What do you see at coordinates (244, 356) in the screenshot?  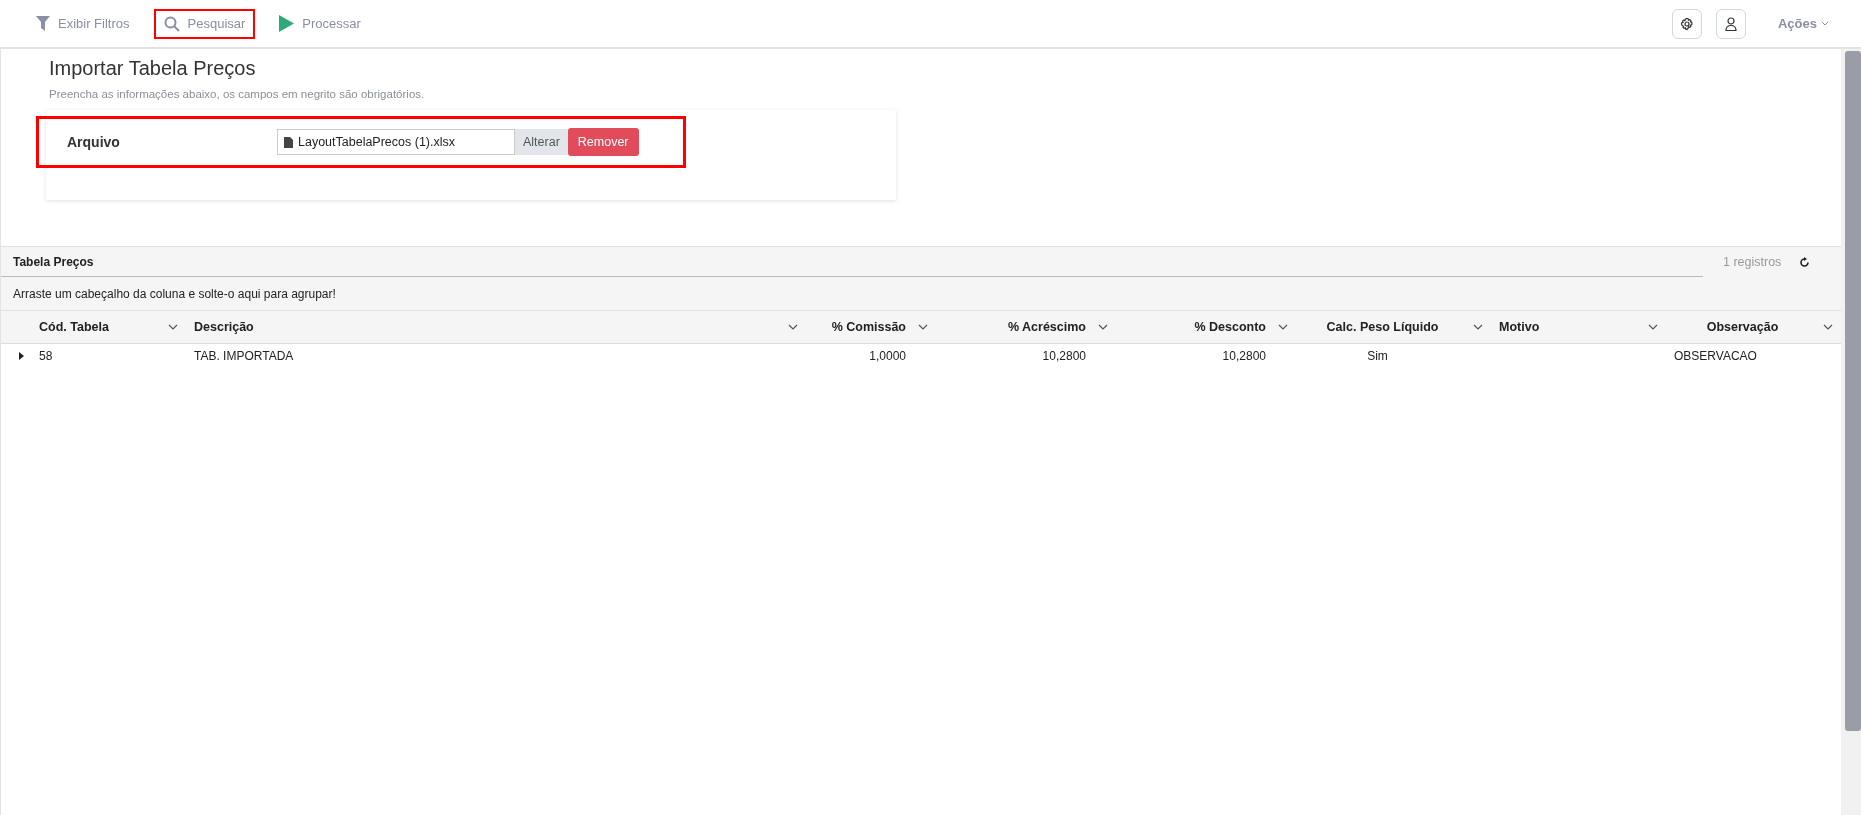 I see `table-cell: TAB. IMPORTADA` at bounding box center [244, 356].